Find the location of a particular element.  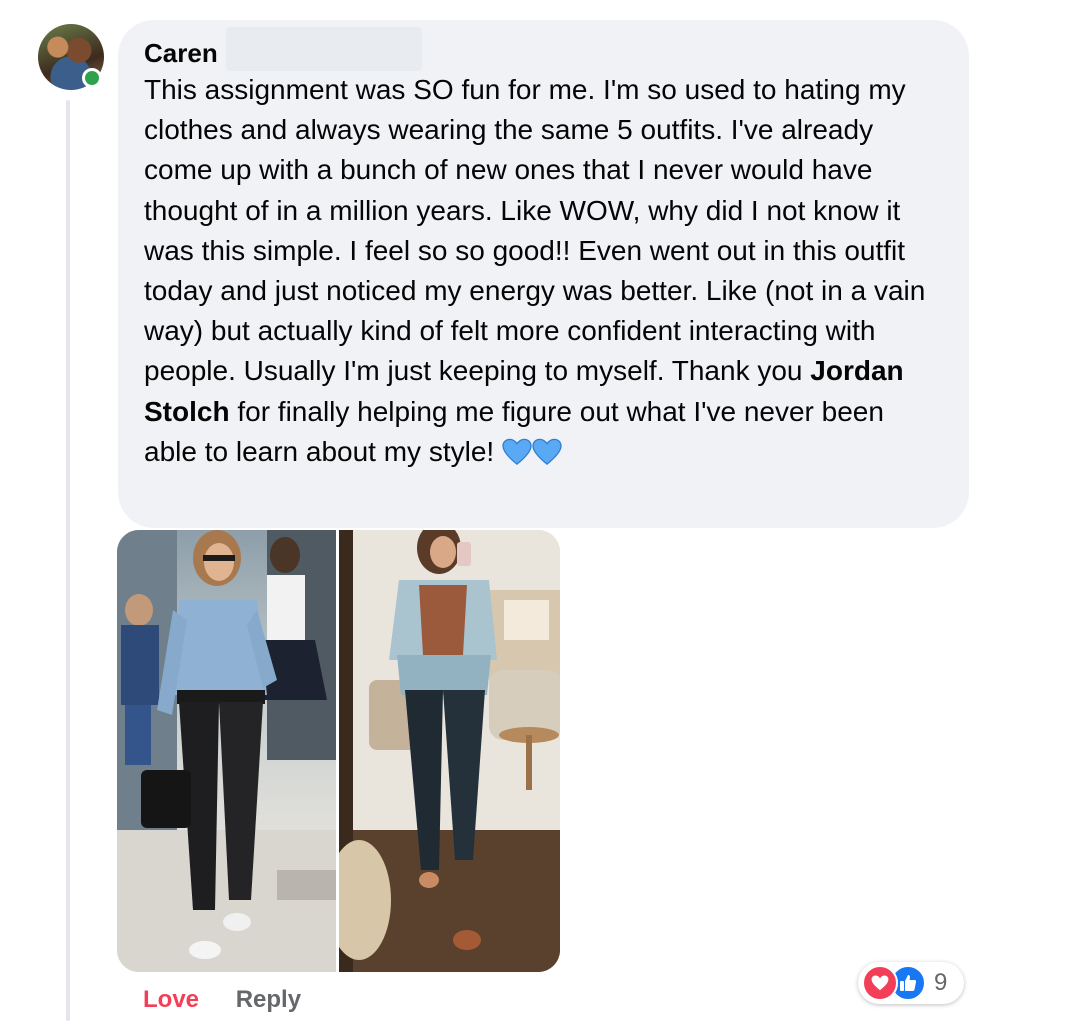

photo-mirror-selfie-art is located at coordinates (449, 751).